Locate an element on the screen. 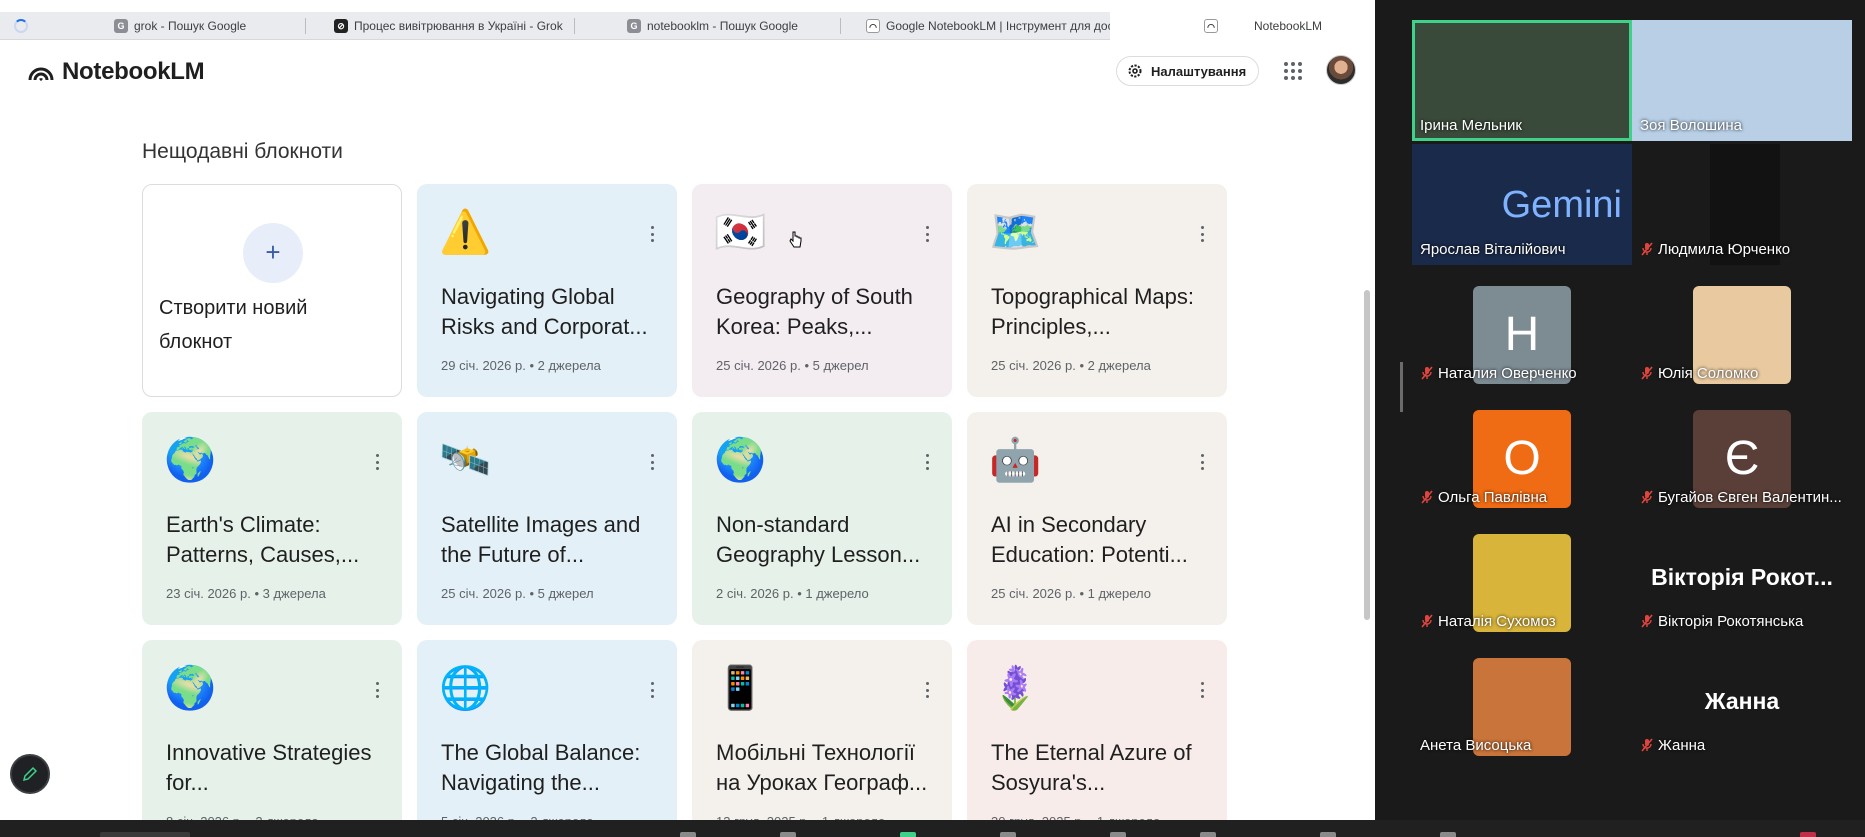  hand-cursor-icon is located at coordinates (795, 239).